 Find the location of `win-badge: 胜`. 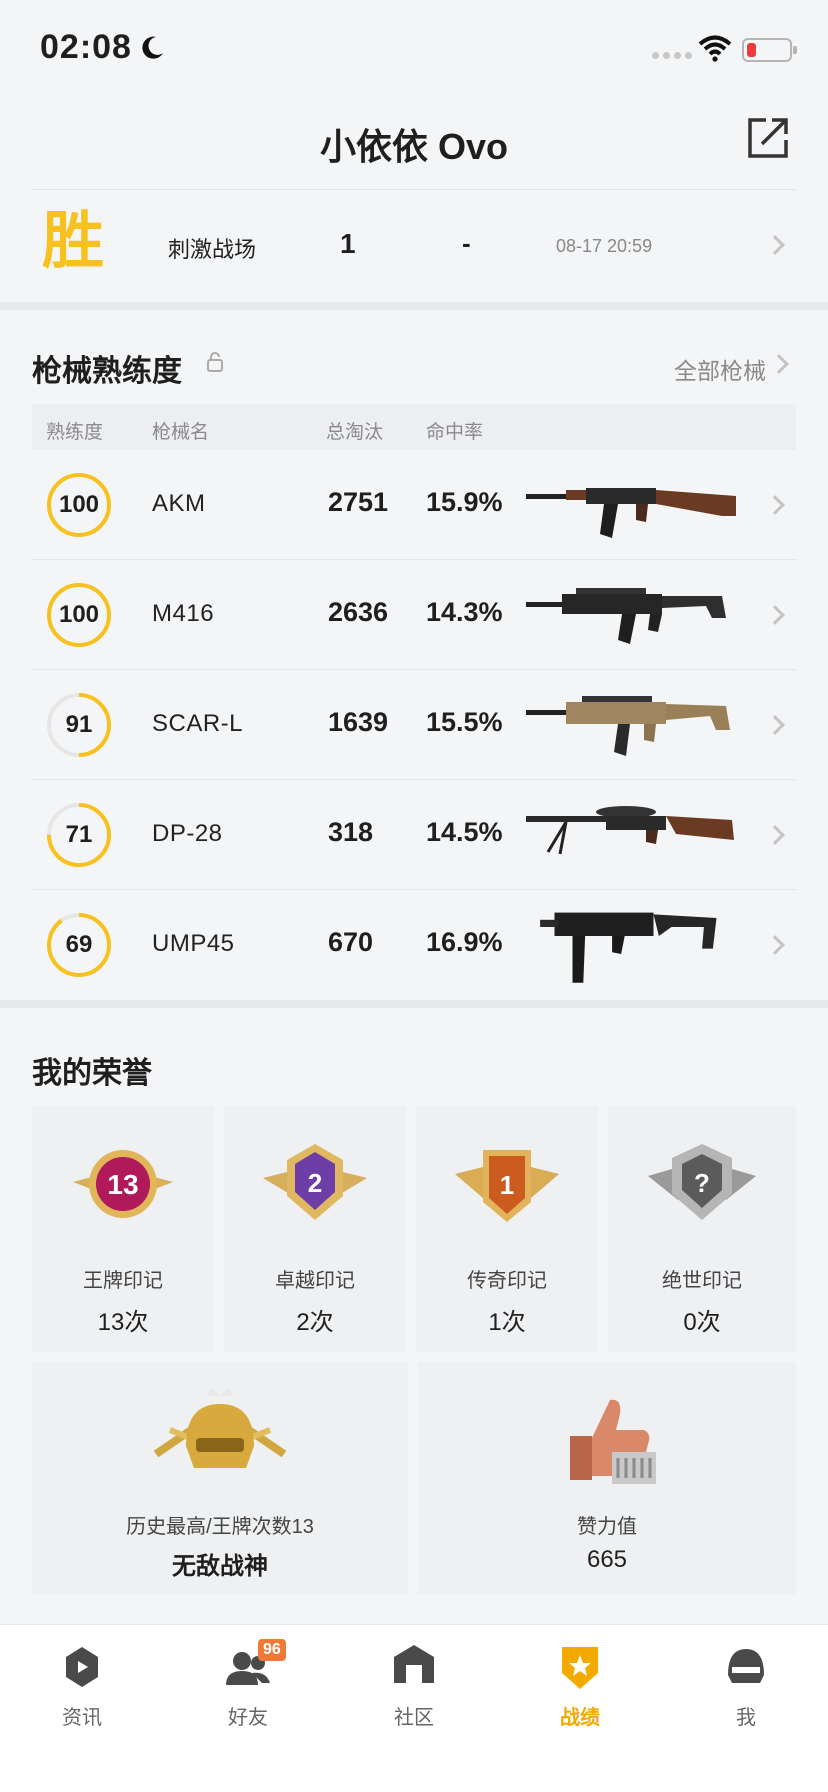

win-badge: 胜 is located at coordinates (73, 240).